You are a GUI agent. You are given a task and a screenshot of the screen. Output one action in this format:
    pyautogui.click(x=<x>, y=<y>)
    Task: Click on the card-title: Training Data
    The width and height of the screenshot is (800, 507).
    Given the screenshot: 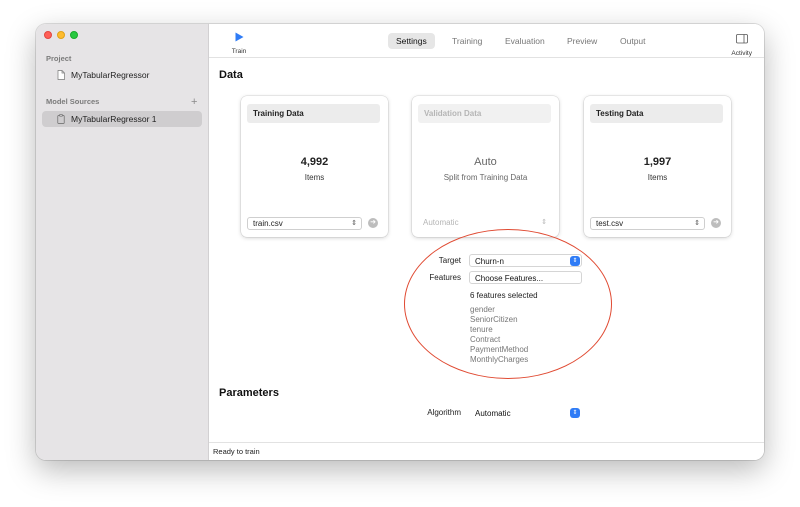 What is the action you would take?
    pyautogui.click(x=313, y=113)
    